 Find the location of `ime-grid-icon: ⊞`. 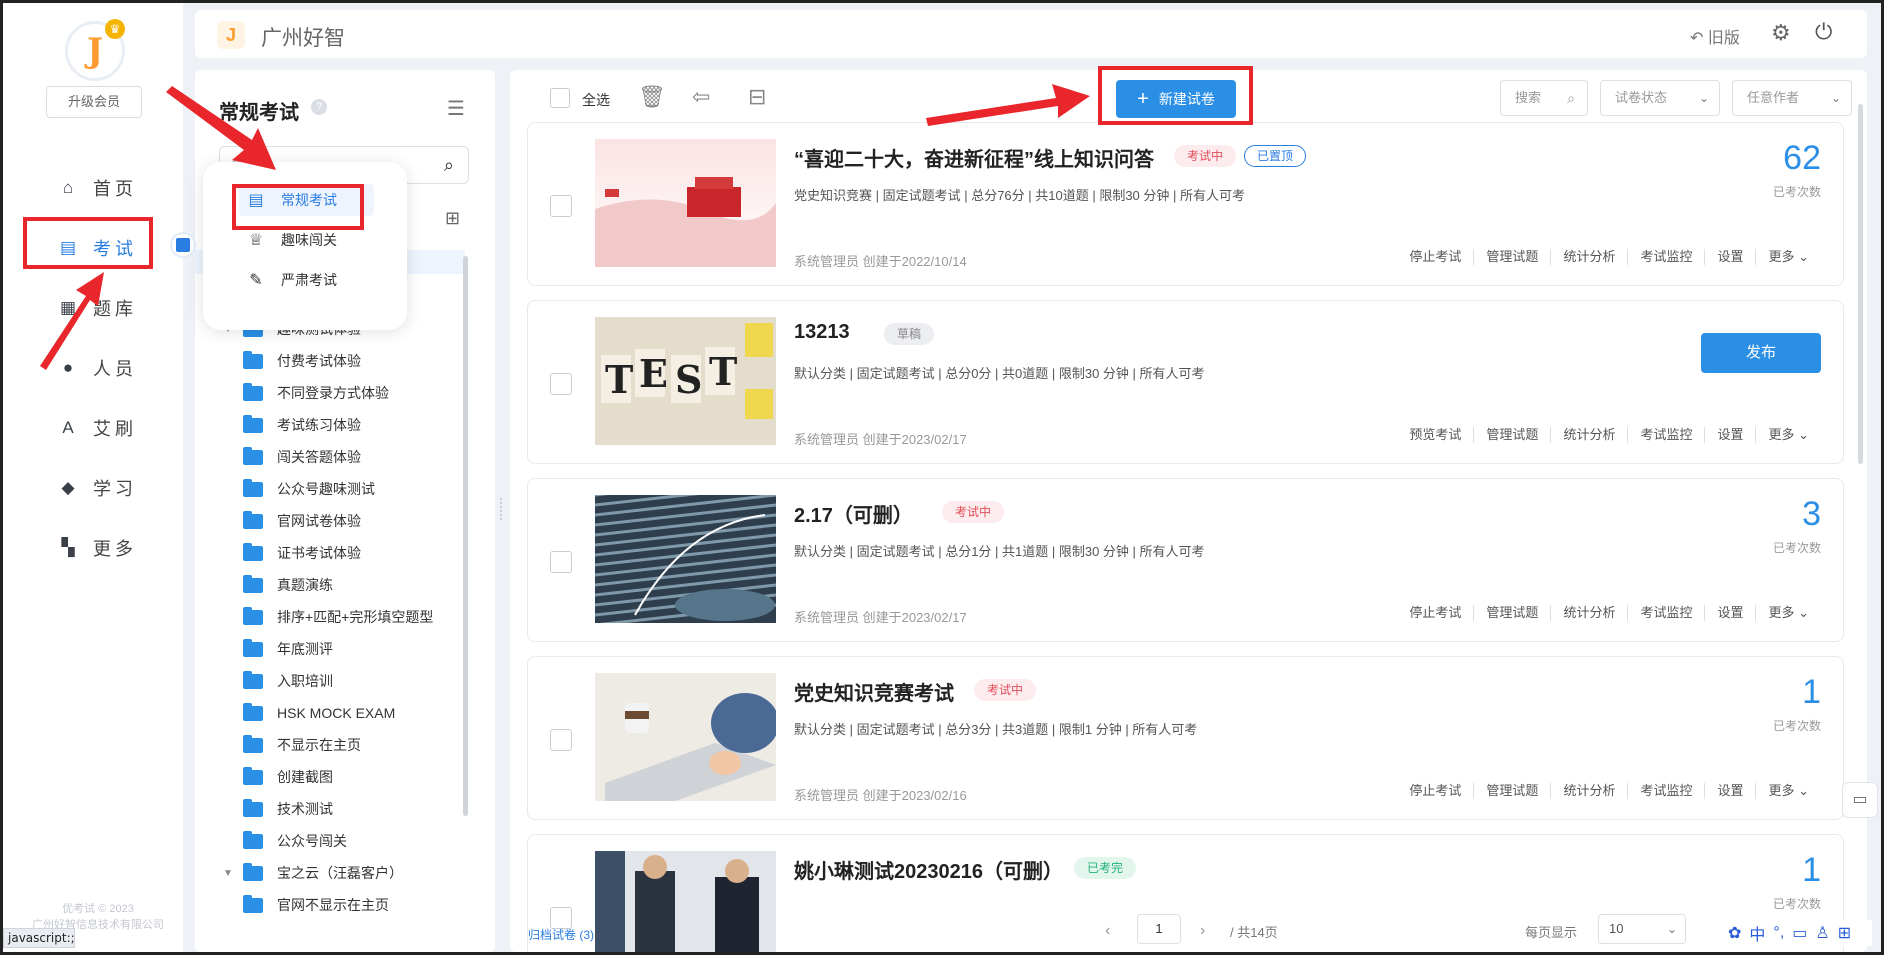

ime-grid-icon: ⊞ is located at coordinates (1844, 933).